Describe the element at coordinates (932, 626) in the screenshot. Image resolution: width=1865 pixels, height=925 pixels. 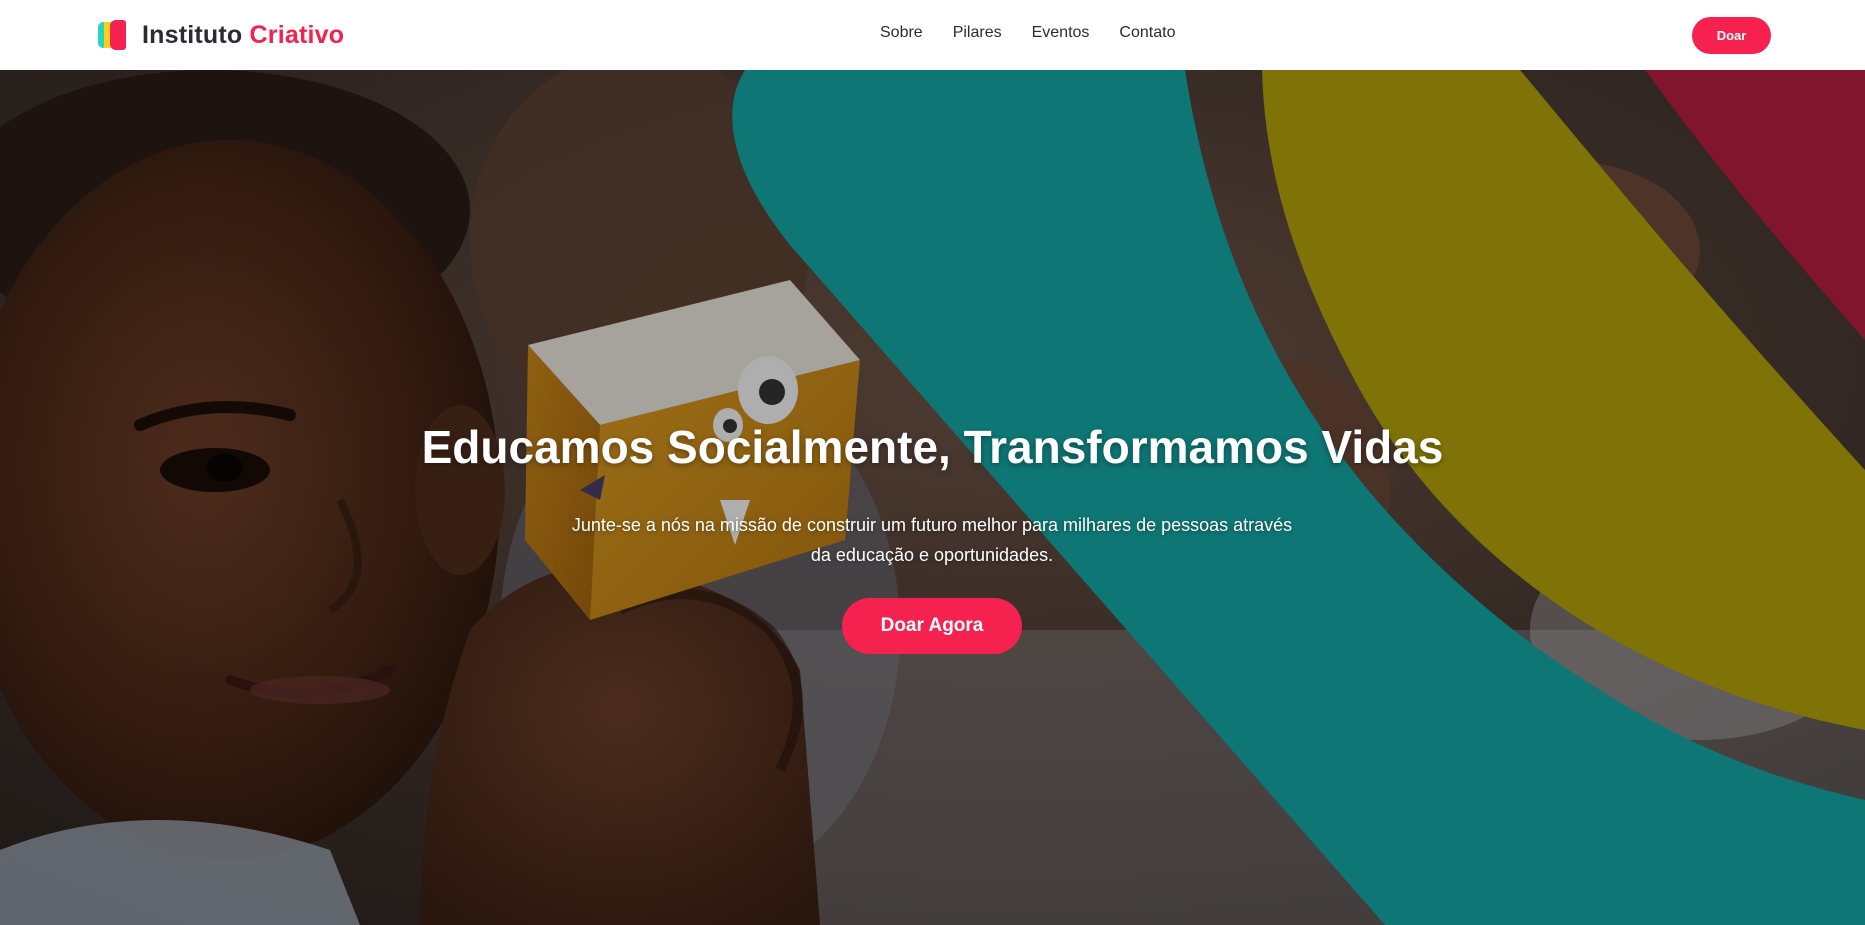
I see `donate-now-button: Doar Agora` at that location.